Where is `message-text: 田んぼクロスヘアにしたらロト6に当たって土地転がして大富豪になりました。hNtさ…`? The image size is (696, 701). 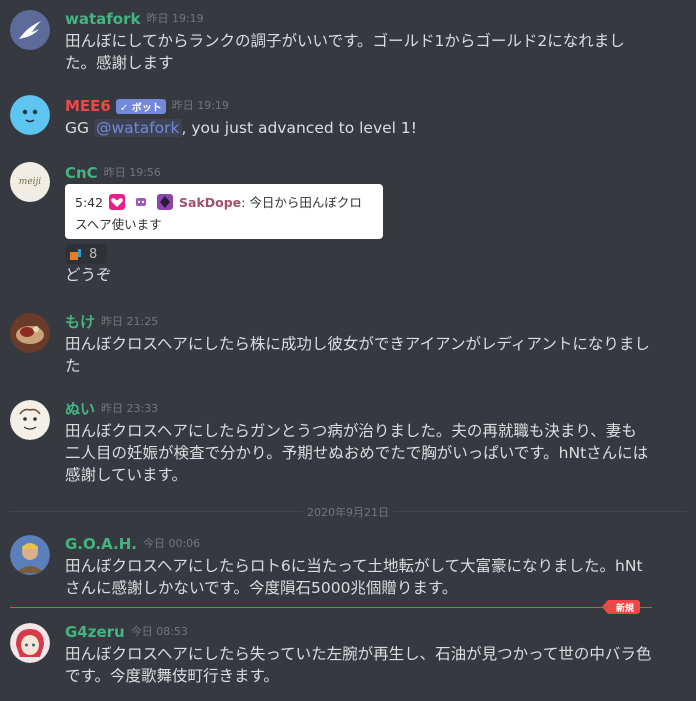 message-text: 田んぼクロスヘアにしたらロト6に当たって土地転がして大富豪になりました。hNtさ… is located at coordinates (354, 577).